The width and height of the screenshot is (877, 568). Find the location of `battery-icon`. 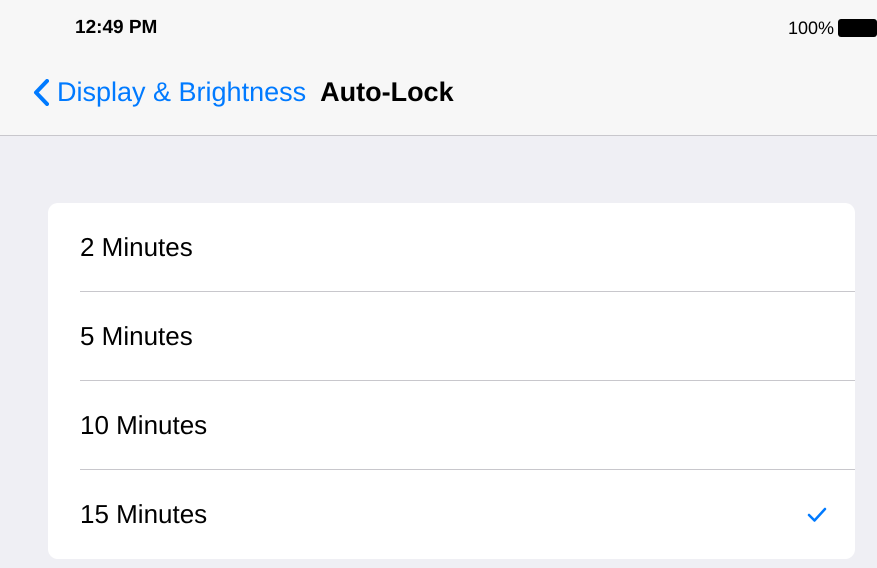

battery-icon is located at coordinates (857, 28).